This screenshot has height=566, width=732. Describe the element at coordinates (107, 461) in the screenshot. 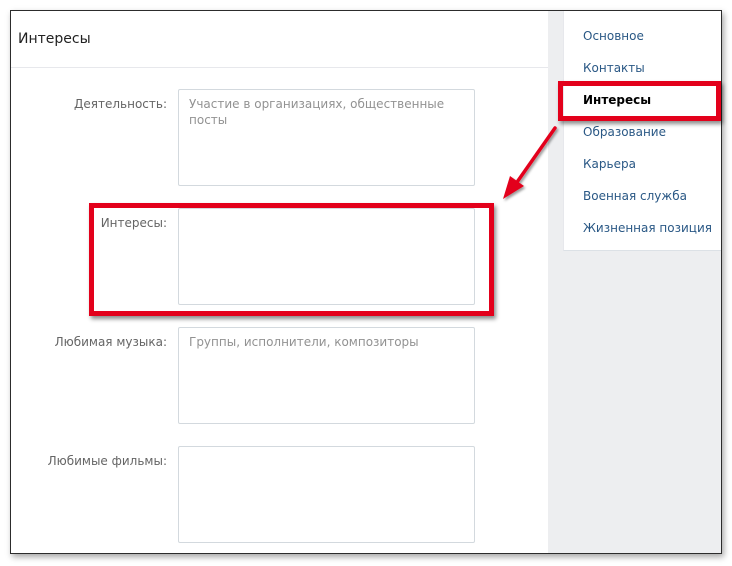

I see `movies-label: Любимые фильмы:` at that location.